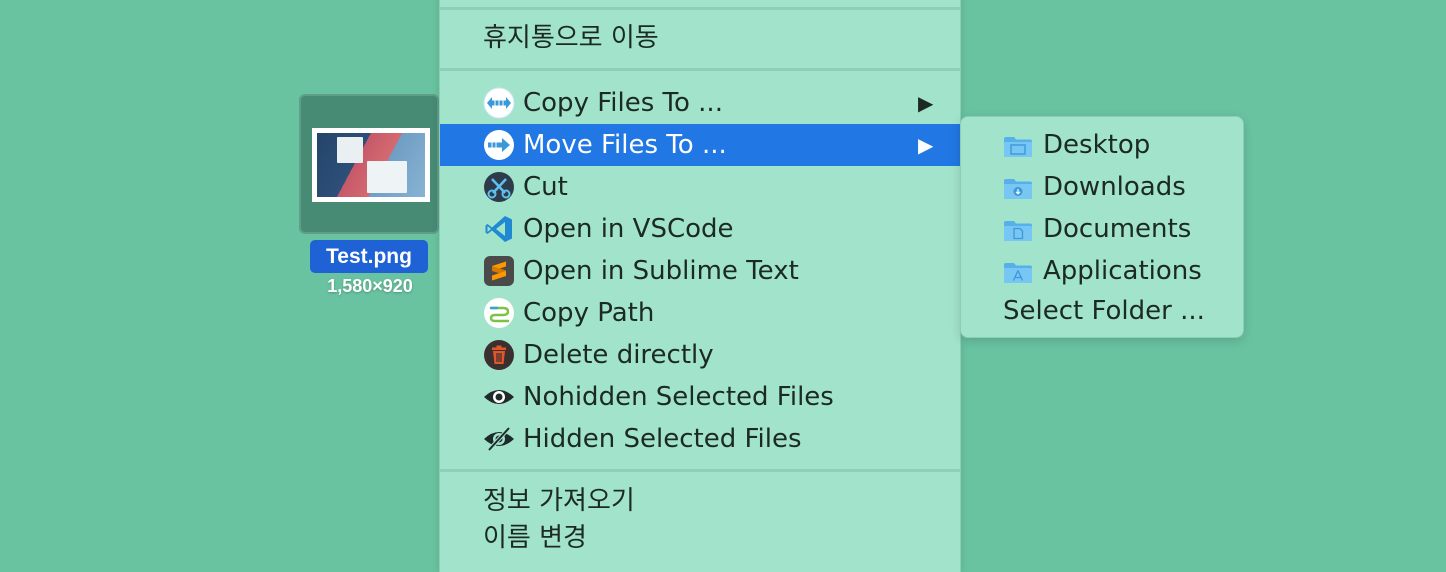  I want to click on menu-item-cut: Cut, so click(700, 187).